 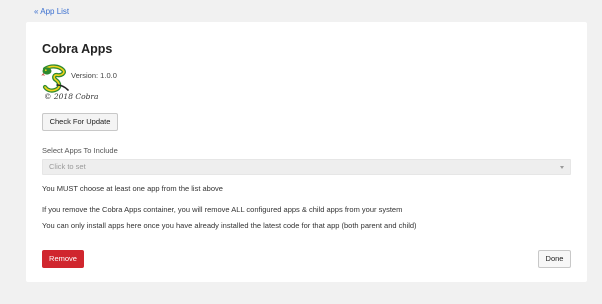 What do you see at coordinates (71, 96) in the screenshot?
I see `copyright-notice: © 2018 Cobra` at bounding box center [71, 96].